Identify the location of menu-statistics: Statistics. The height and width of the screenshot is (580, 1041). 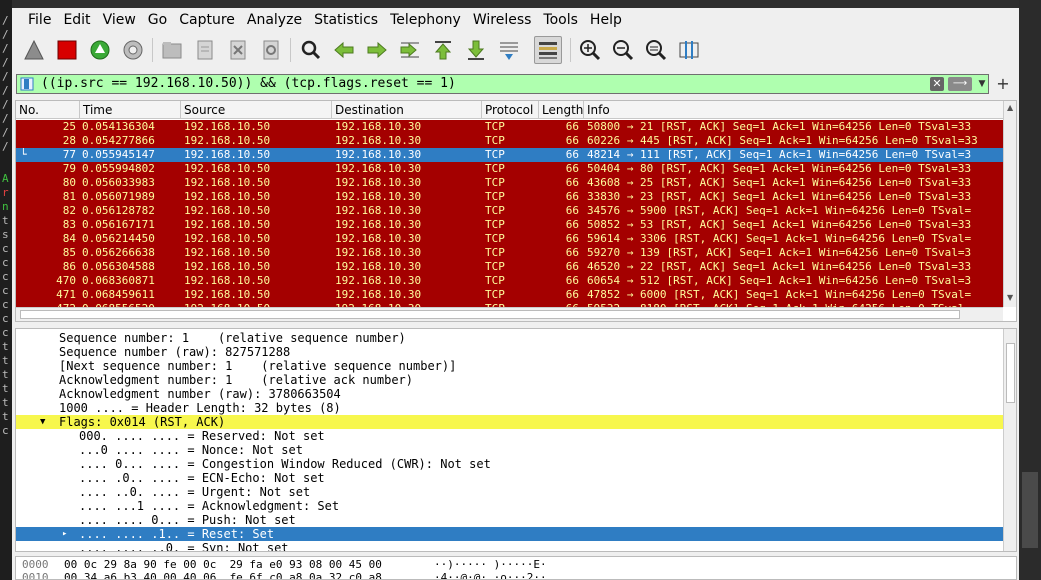
(346, 20).